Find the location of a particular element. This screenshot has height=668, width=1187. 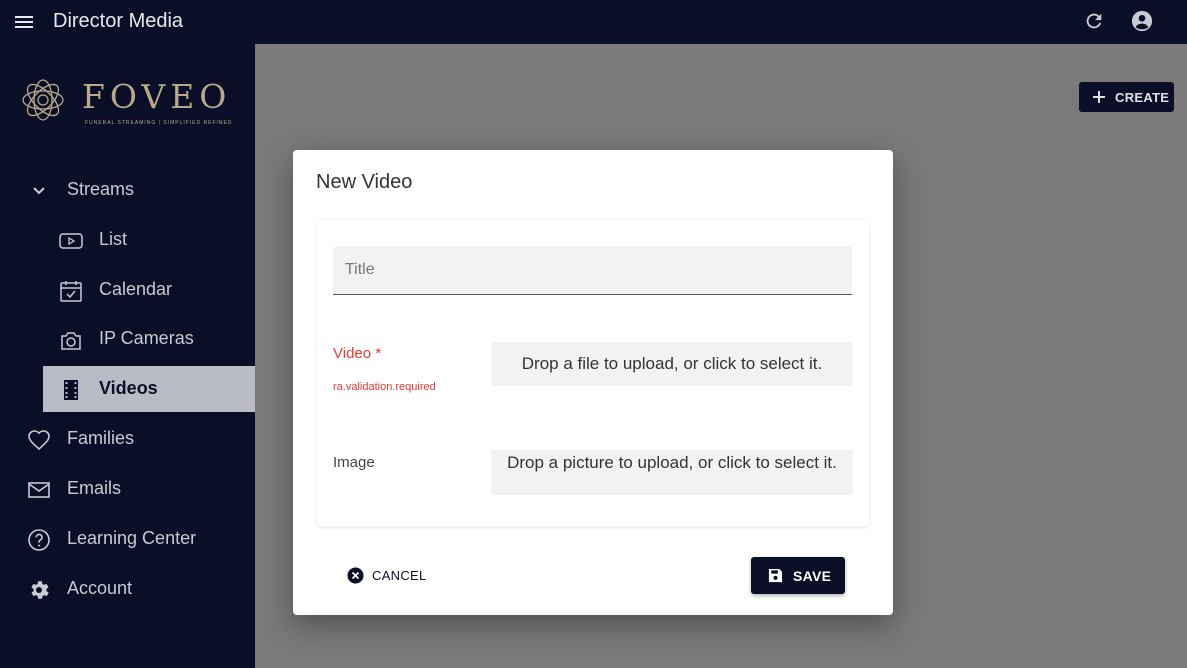

sidebar-item-label: Streams is located at coordinates (101, 189).